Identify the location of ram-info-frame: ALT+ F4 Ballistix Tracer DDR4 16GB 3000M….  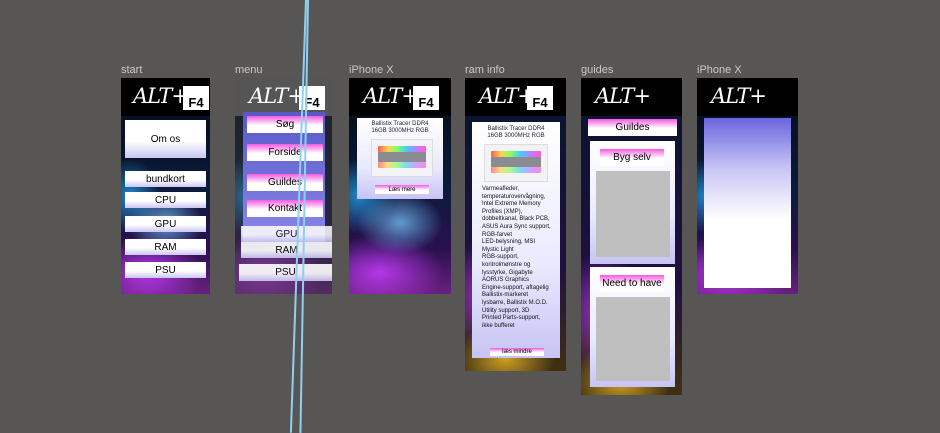
(515, 224).